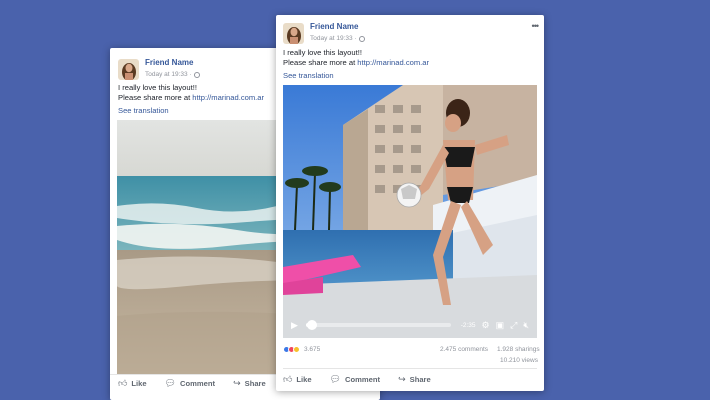  I want to click on play-icon: ▶, so click(294, 325).